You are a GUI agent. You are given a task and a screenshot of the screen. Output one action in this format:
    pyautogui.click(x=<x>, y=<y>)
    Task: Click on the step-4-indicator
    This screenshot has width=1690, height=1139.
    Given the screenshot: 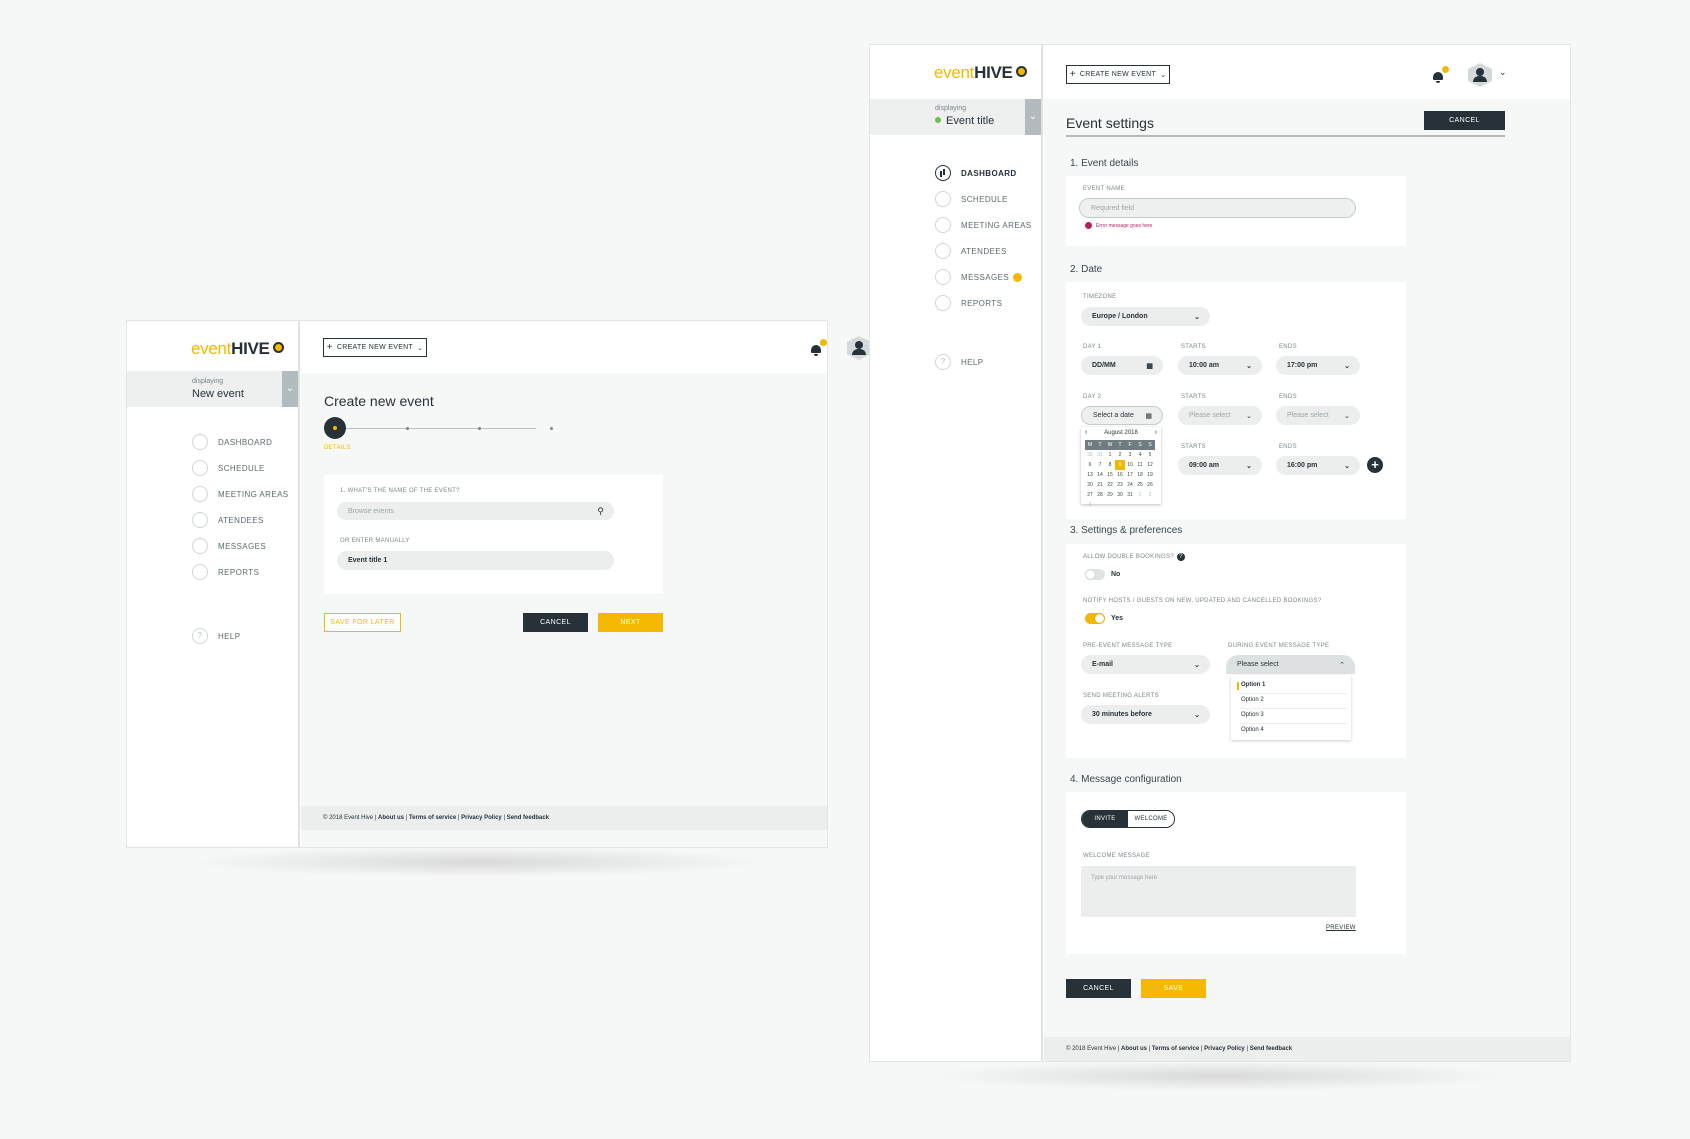 What is the action you would take?
    pyautogui.click(x=551, y=428)
    